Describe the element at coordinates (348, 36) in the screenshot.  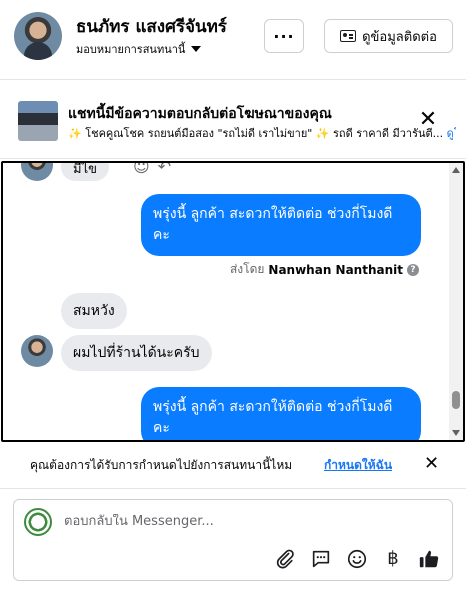
I see `contact-card-icon` at that location.